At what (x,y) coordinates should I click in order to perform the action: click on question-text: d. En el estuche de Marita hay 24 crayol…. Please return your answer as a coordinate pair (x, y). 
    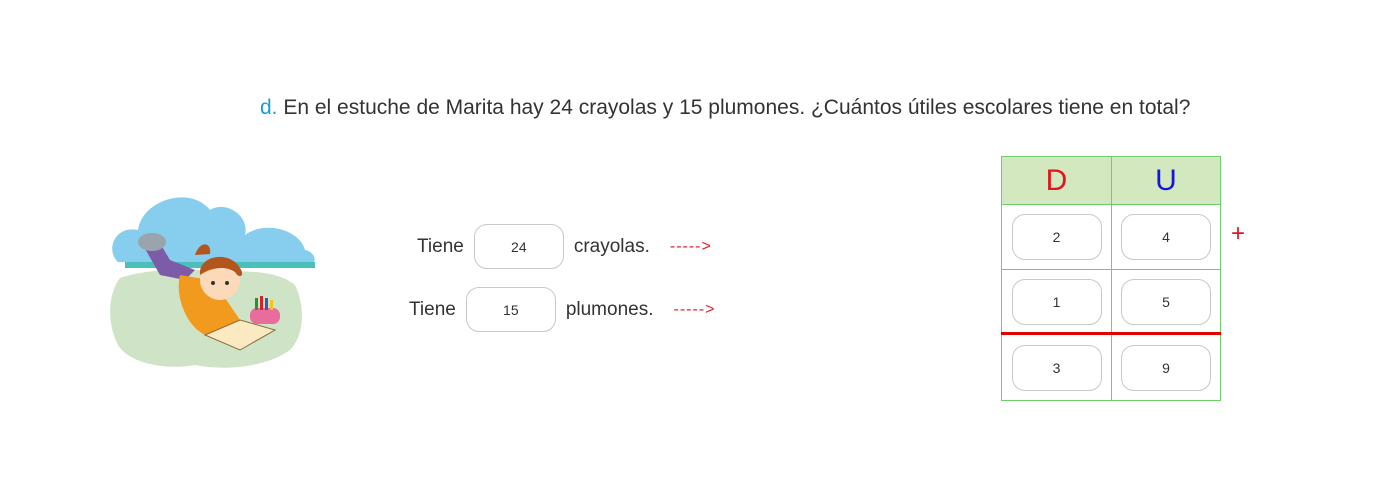
    Looking at the image, I should click on (725, 108).